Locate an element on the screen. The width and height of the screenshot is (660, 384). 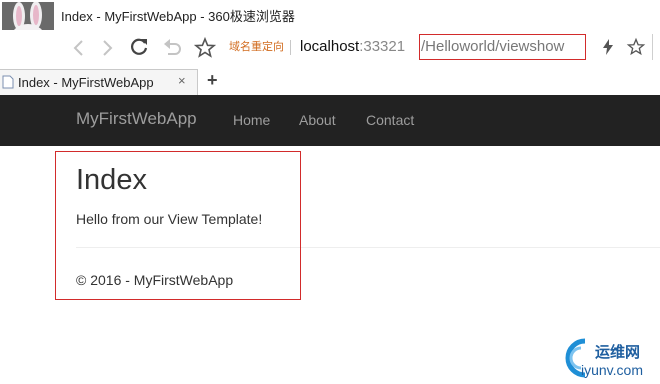
tab-title: Index - MyFirstWebApp is located at coordinates (86, 82).